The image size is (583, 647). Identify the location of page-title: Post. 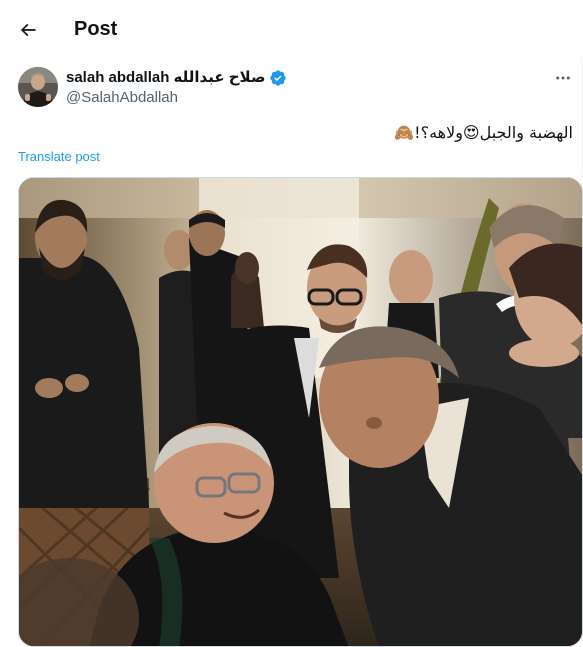
(96, 29).